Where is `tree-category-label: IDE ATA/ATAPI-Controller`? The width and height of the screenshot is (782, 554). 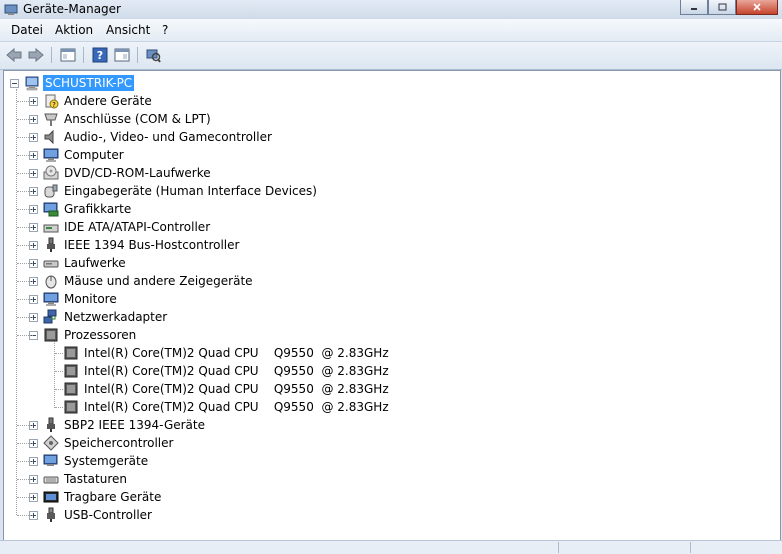 tree-category-label: IDE ATA/ATAPI-Controller is located at coordinates (137, 227).